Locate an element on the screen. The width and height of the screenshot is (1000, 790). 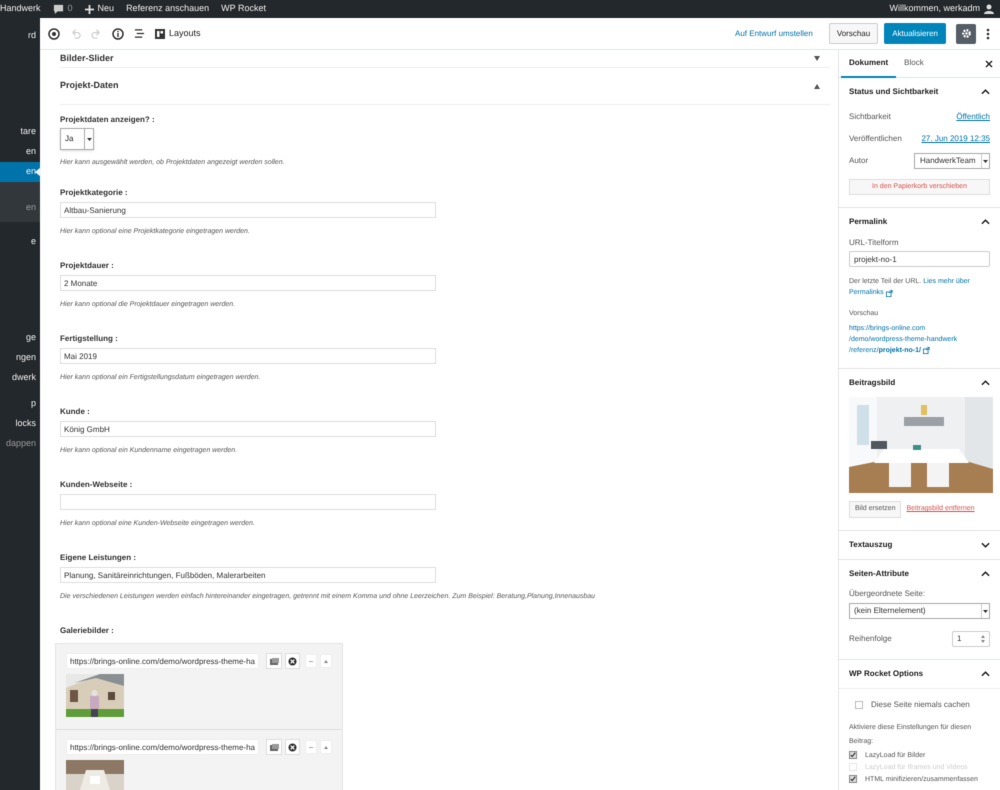
field-label: Fertigstellung : is located at coordinates (89, 339).